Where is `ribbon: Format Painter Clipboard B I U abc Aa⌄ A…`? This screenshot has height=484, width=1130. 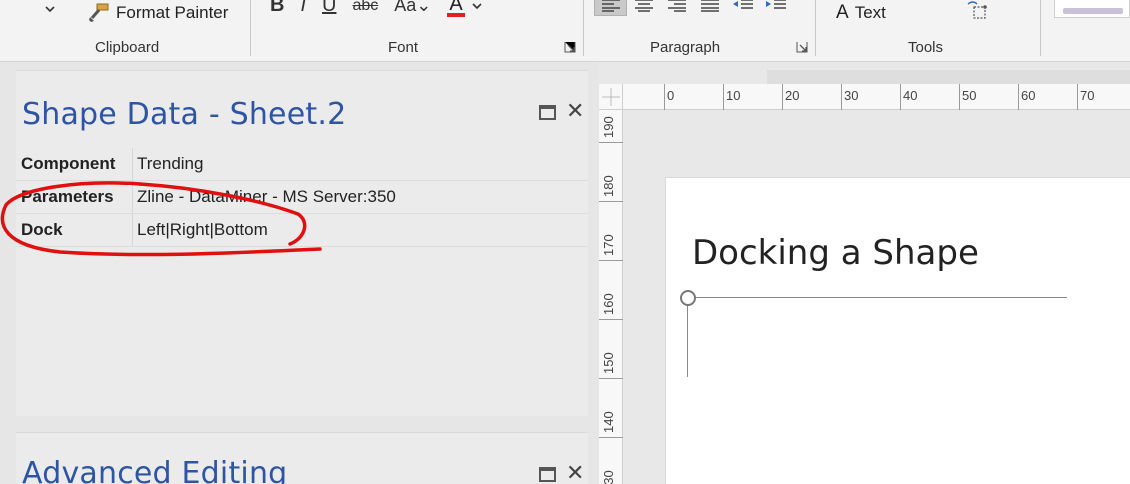 ribbon: Format Painter Clipboard B I U abc Aa⌄ A… is located at coordinates (565, 31).